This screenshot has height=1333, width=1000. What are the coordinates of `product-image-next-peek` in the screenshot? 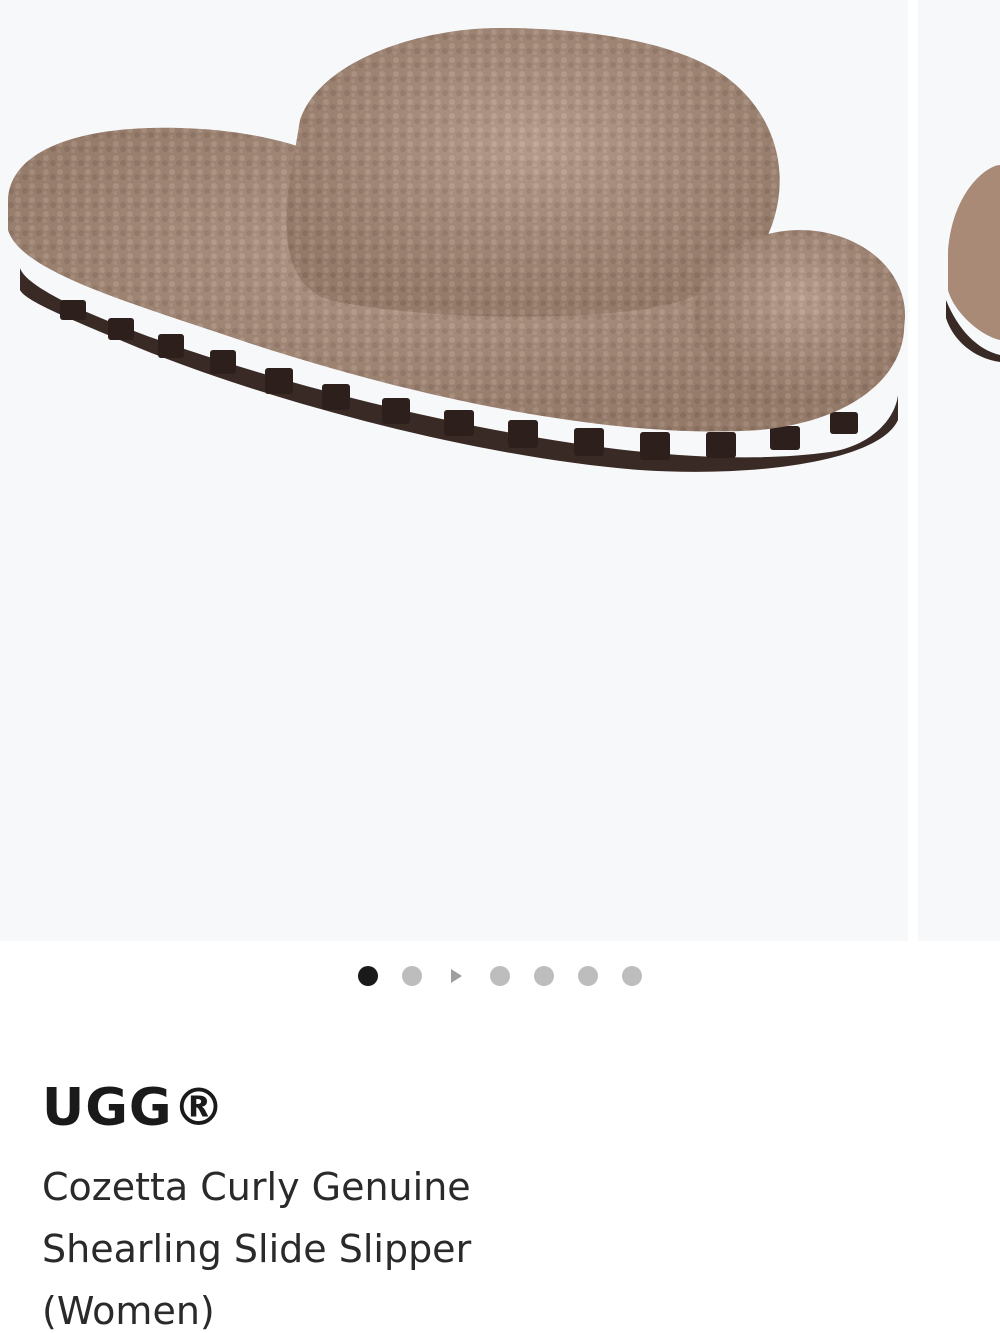 It's located at (959, 470).